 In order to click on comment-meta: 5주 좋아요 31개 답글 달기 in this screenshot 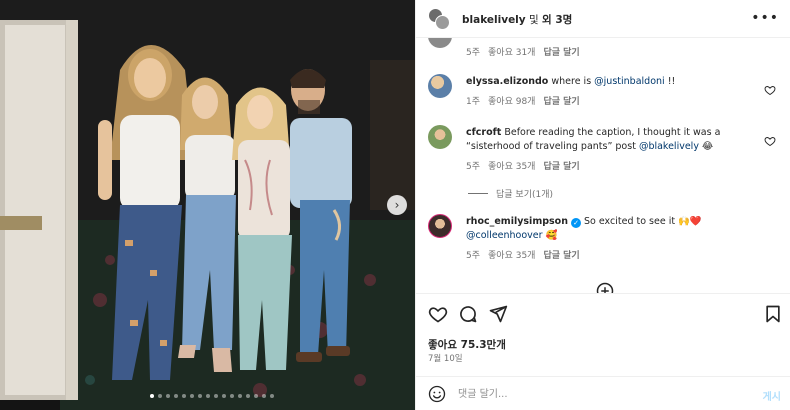, I will do `click(523, 51)`.